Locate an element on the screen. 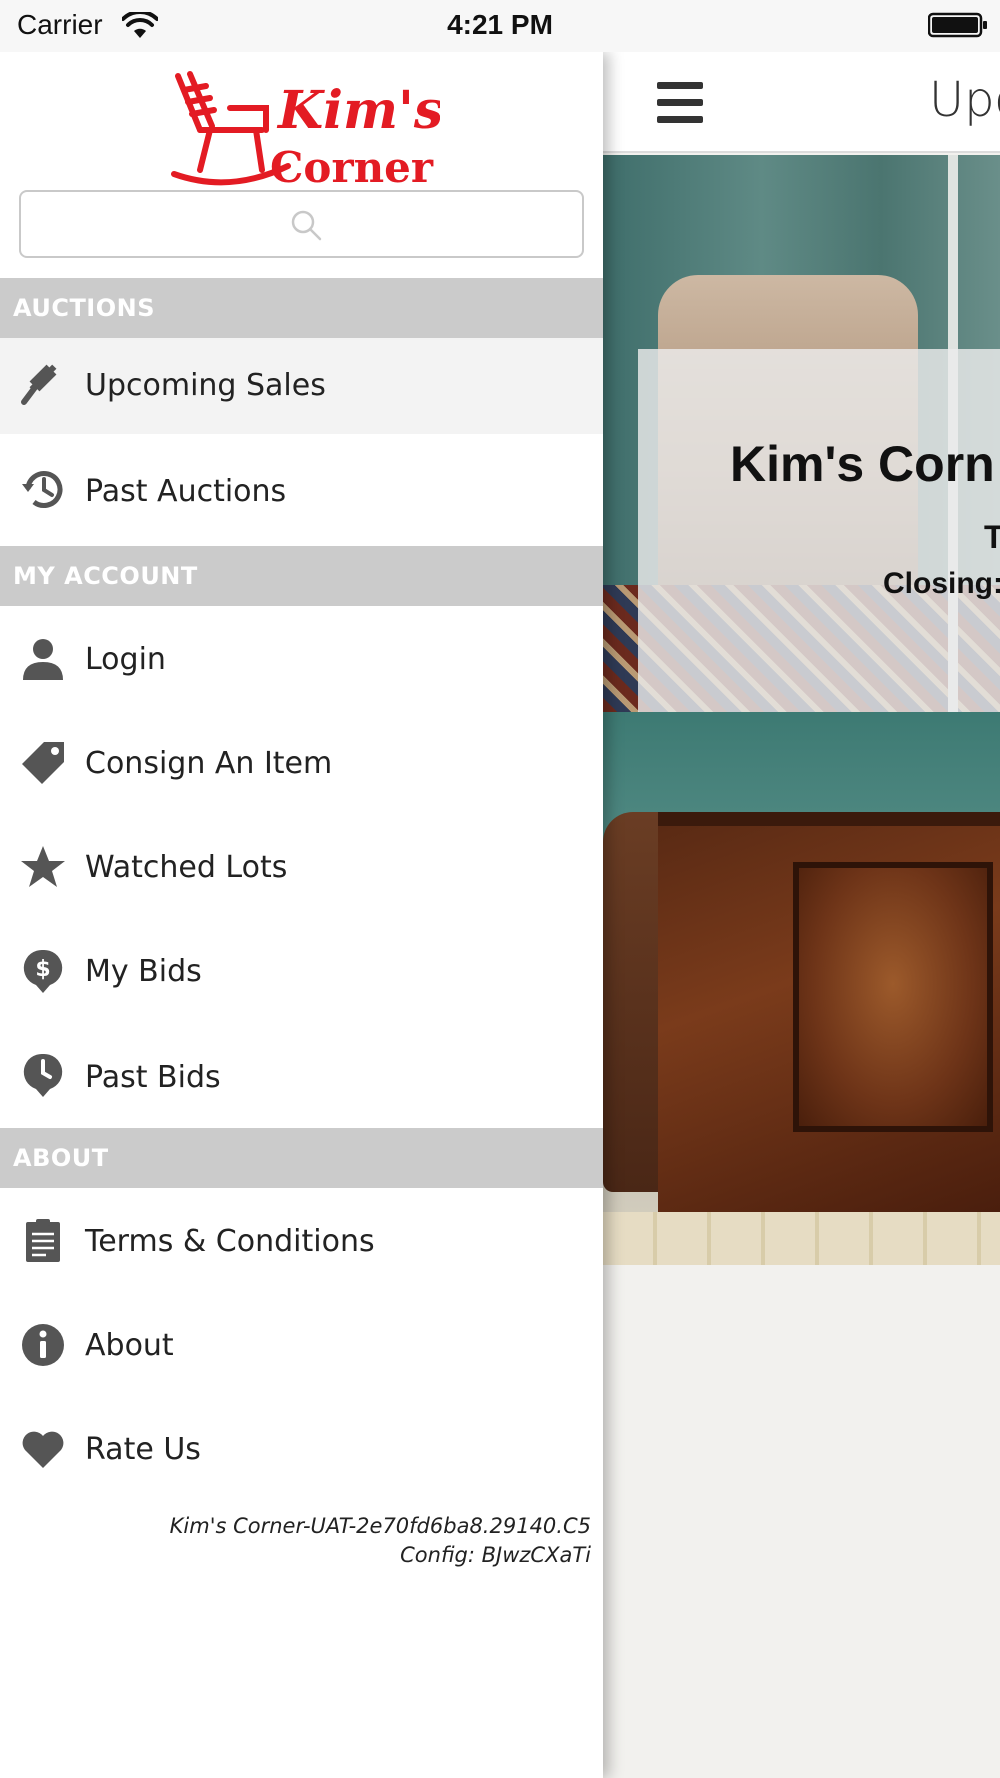  clock-time: 4:21 PM is located at coordinates (500, 24).